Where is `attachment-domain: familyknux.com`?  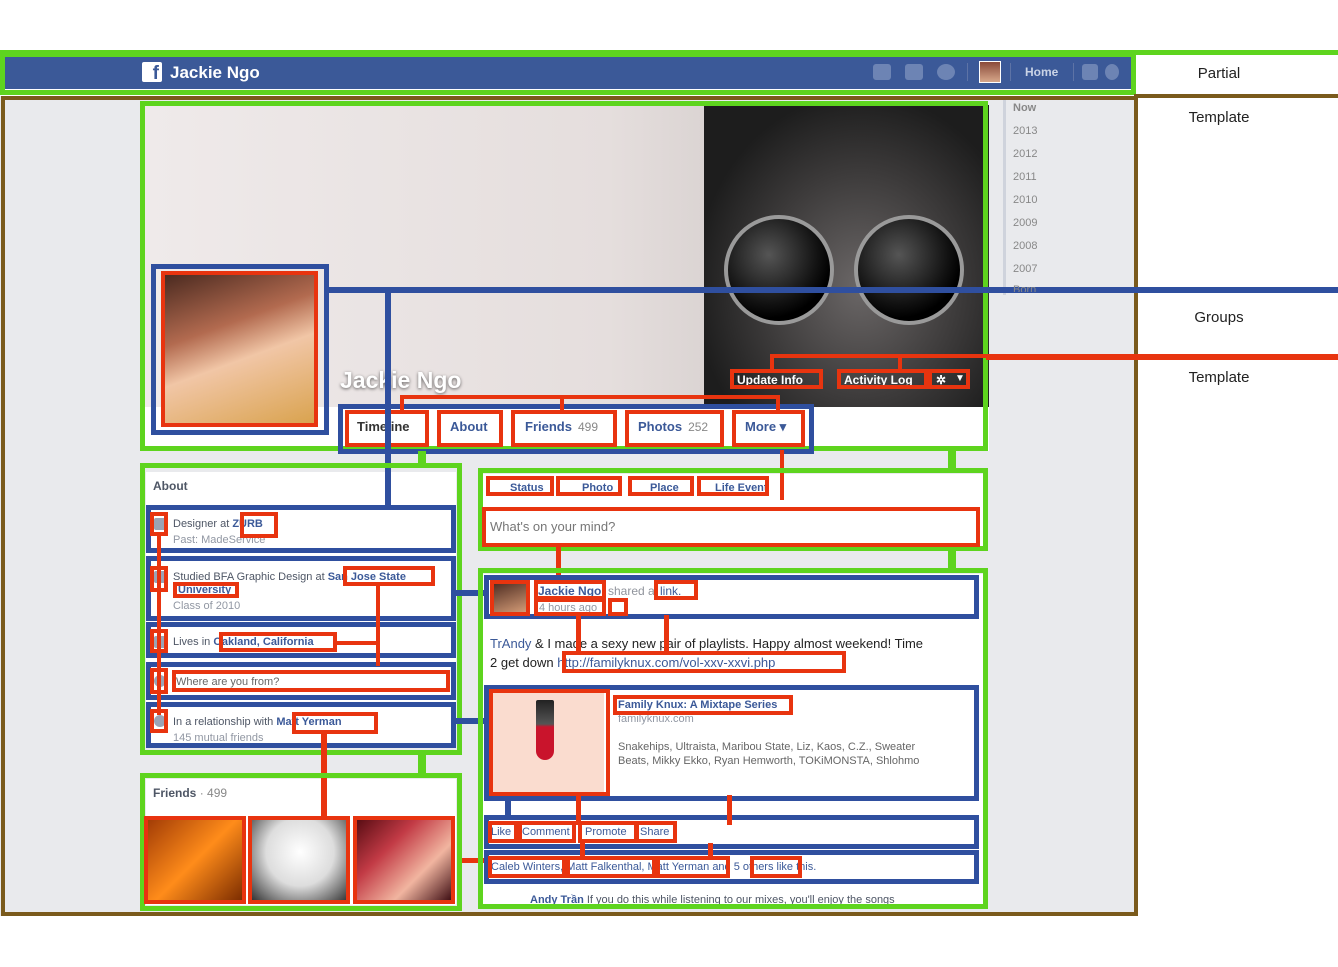 attachment-domain: familyknux.com is located at coordinates (656, 719).